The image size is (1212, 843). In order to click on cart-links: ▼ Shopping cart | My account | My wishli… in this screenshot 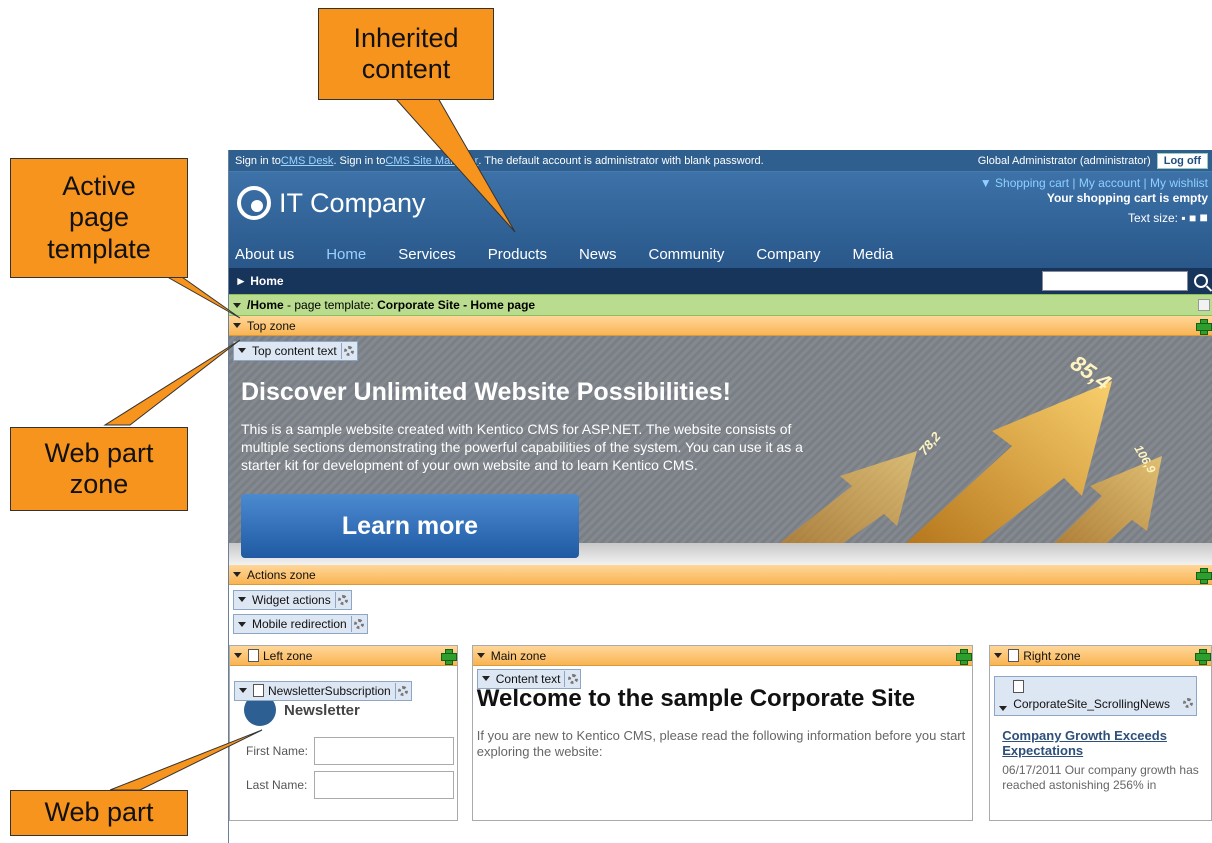, I will do `click(1094, 183)`.